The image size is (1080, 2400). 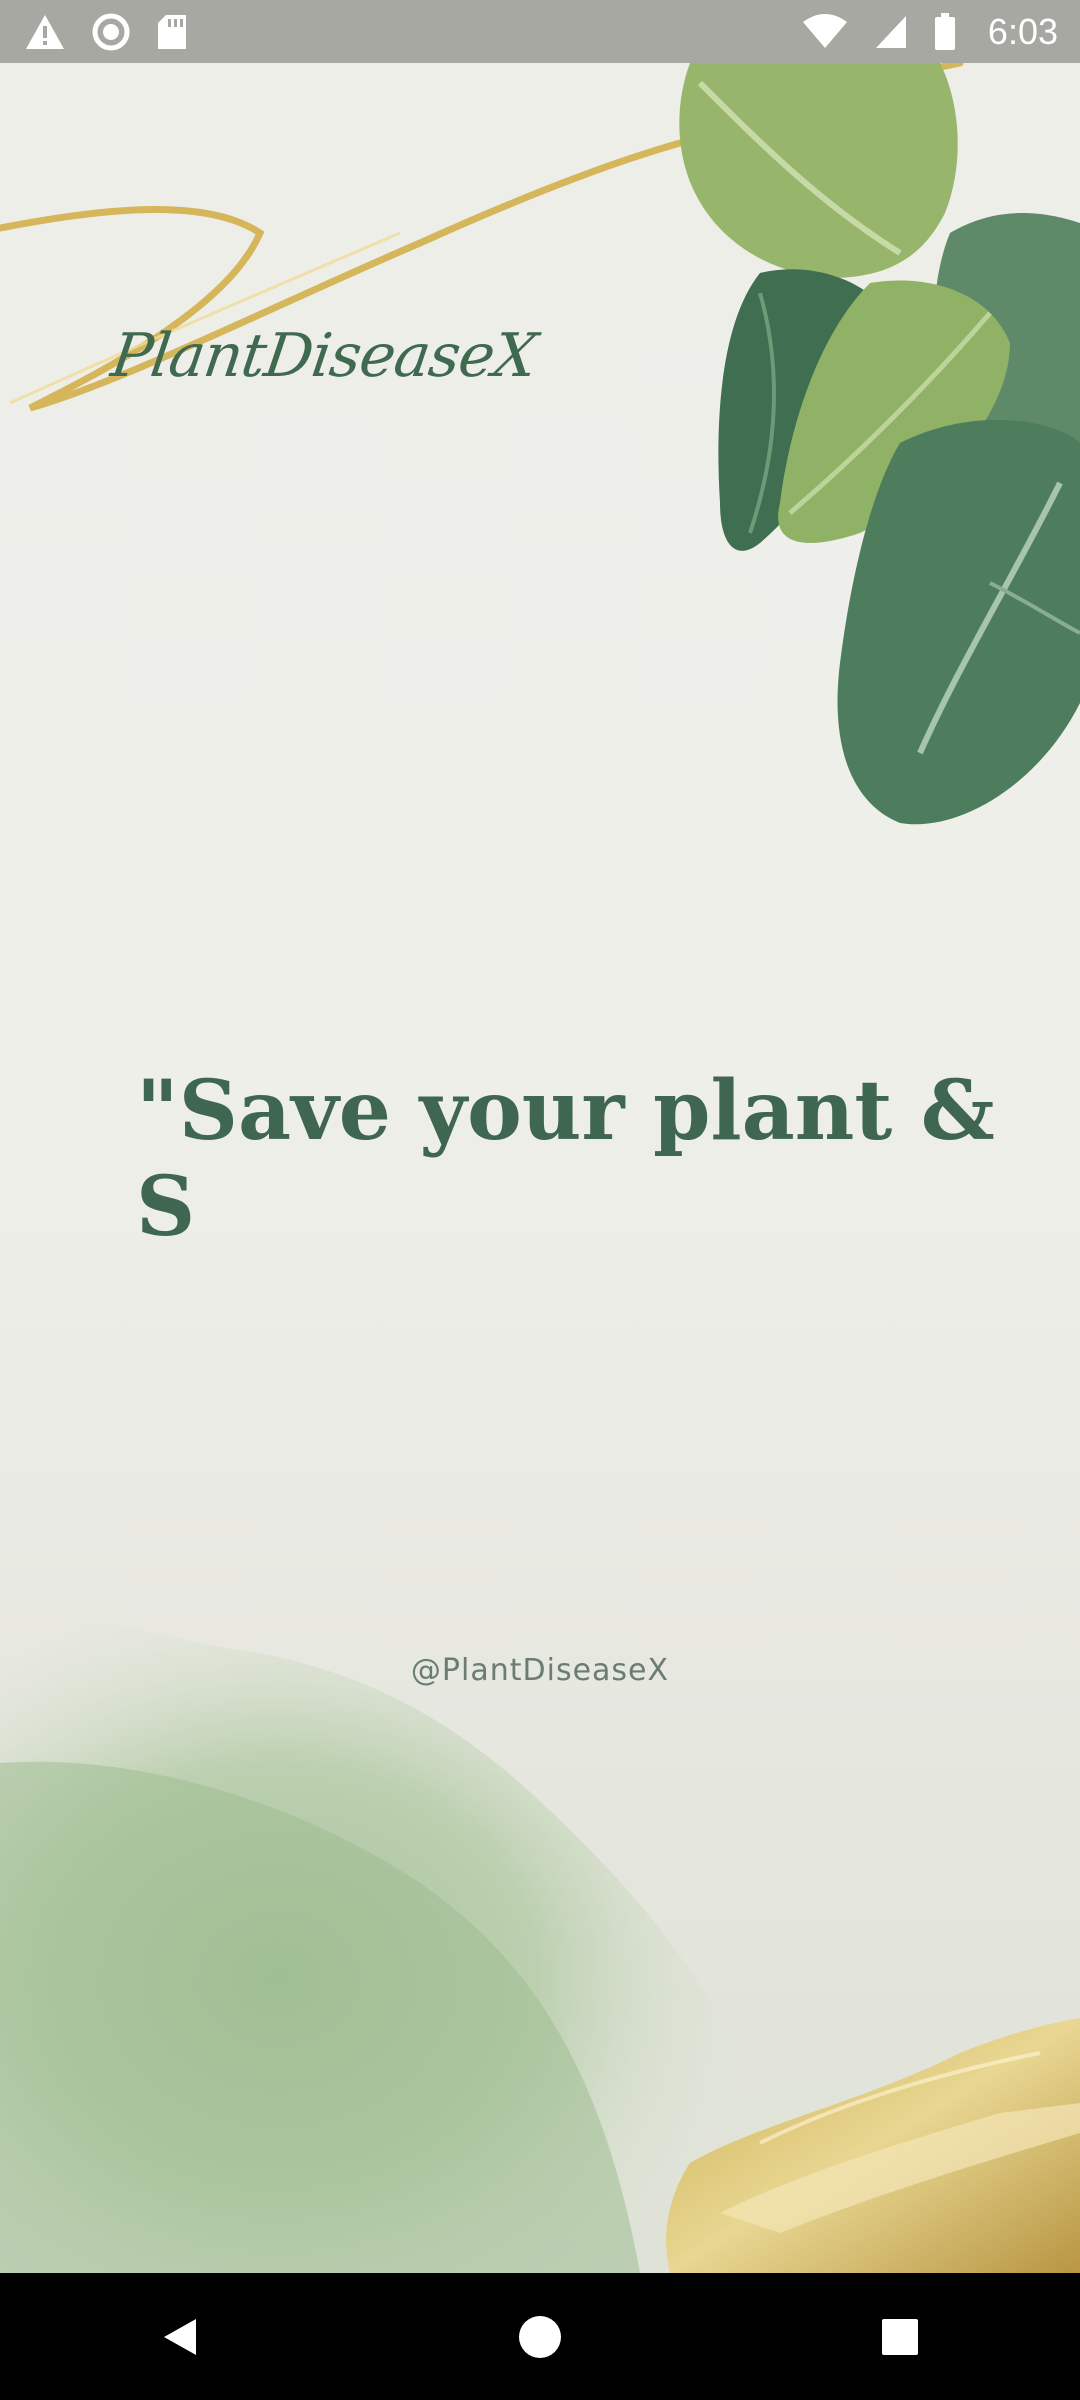 I want to click on wifi-icon, so click(x=825, y=31).